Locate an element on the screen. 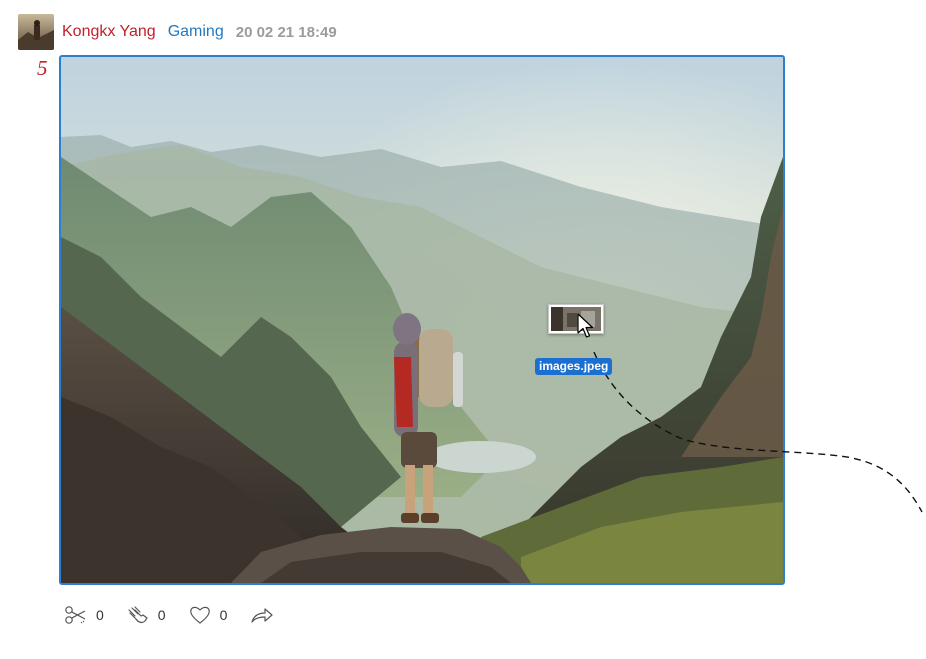 This screenshot has height=659, width=926. mouse-cursor-icon is located at coordinates (586, 328).